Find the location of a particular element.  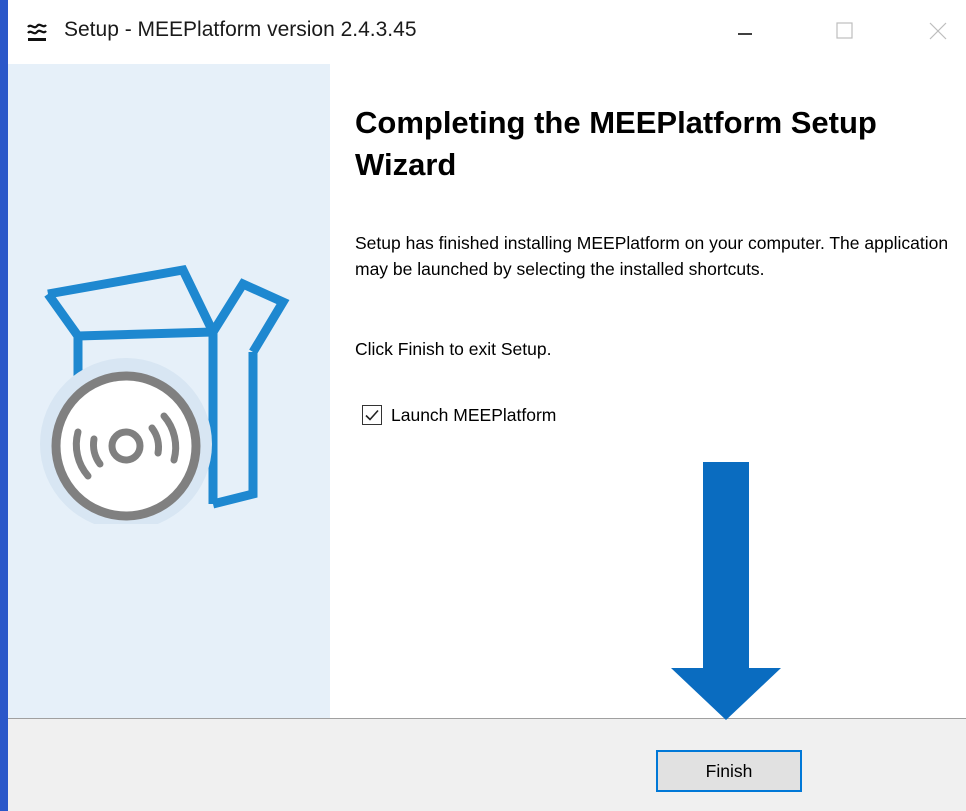

app-logo-icon is located at coordinates (37, 32).